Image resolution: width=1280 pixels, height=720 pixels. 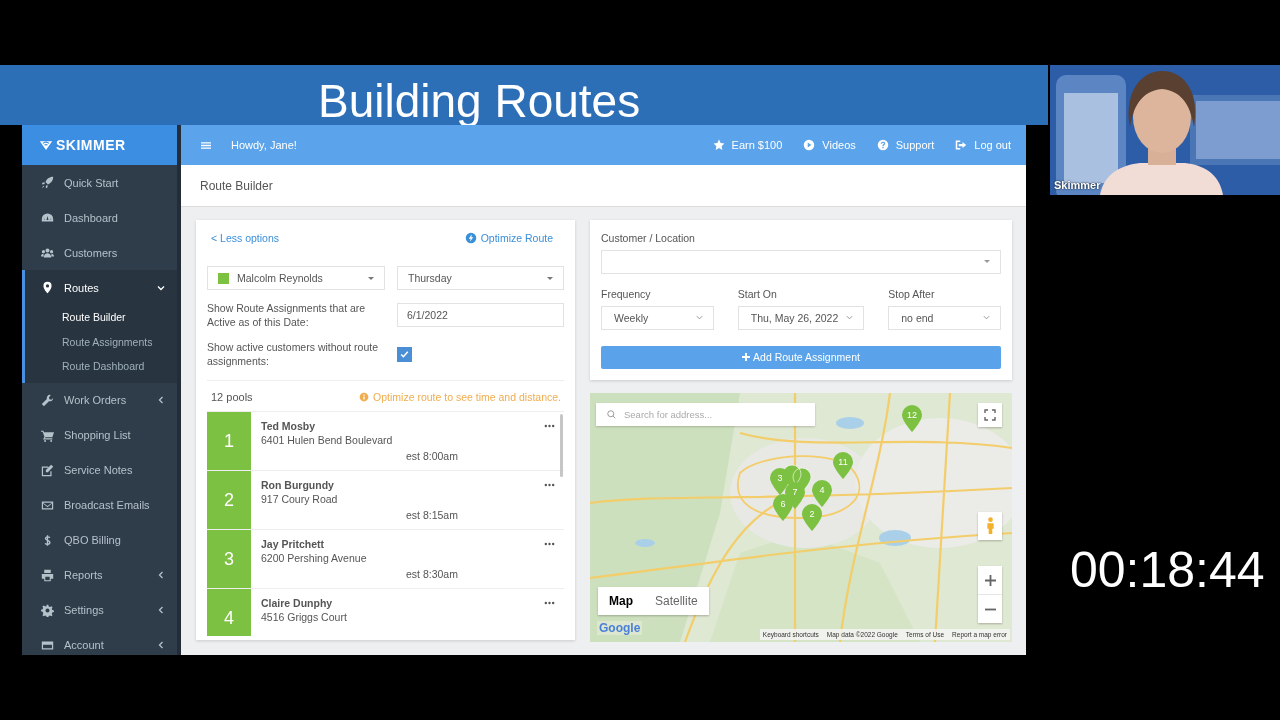 What do you see at coordinates (621, 601) in the screenshot?
I see `map-type-tab: Map` at bounding box center [621, 601].